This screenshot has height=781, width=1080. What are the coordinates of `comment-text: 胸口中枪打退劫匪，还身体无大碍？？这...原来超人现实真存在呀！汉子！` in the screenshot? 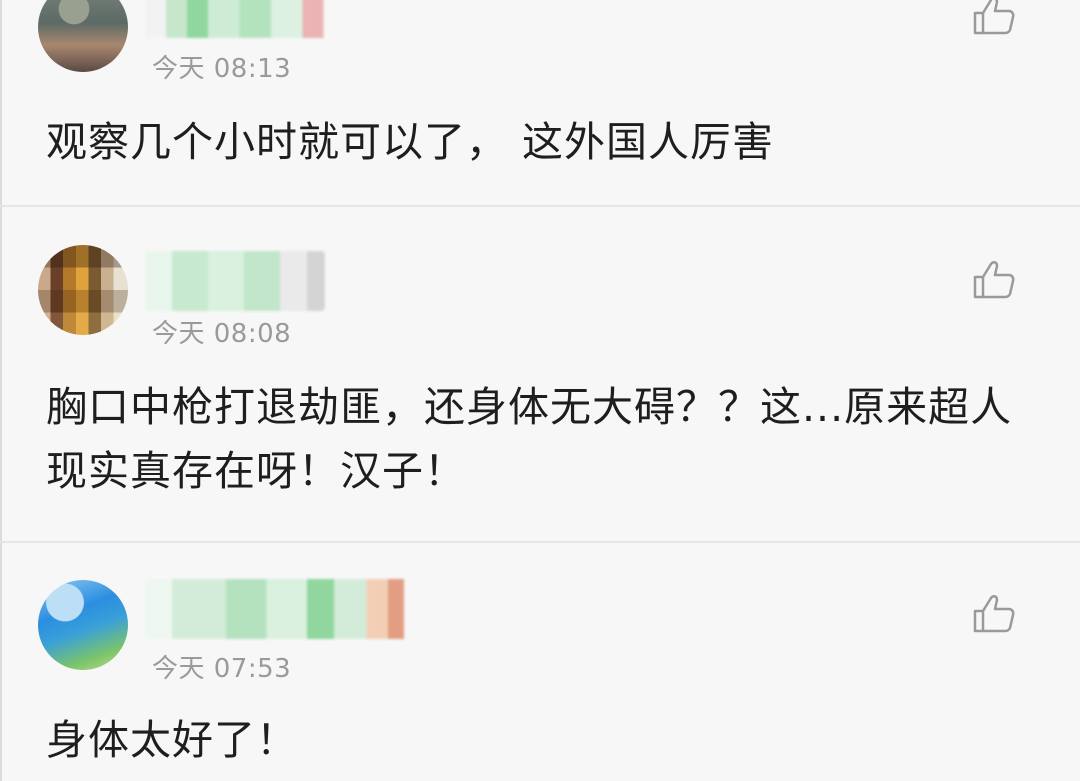 It's located at (529, 439).